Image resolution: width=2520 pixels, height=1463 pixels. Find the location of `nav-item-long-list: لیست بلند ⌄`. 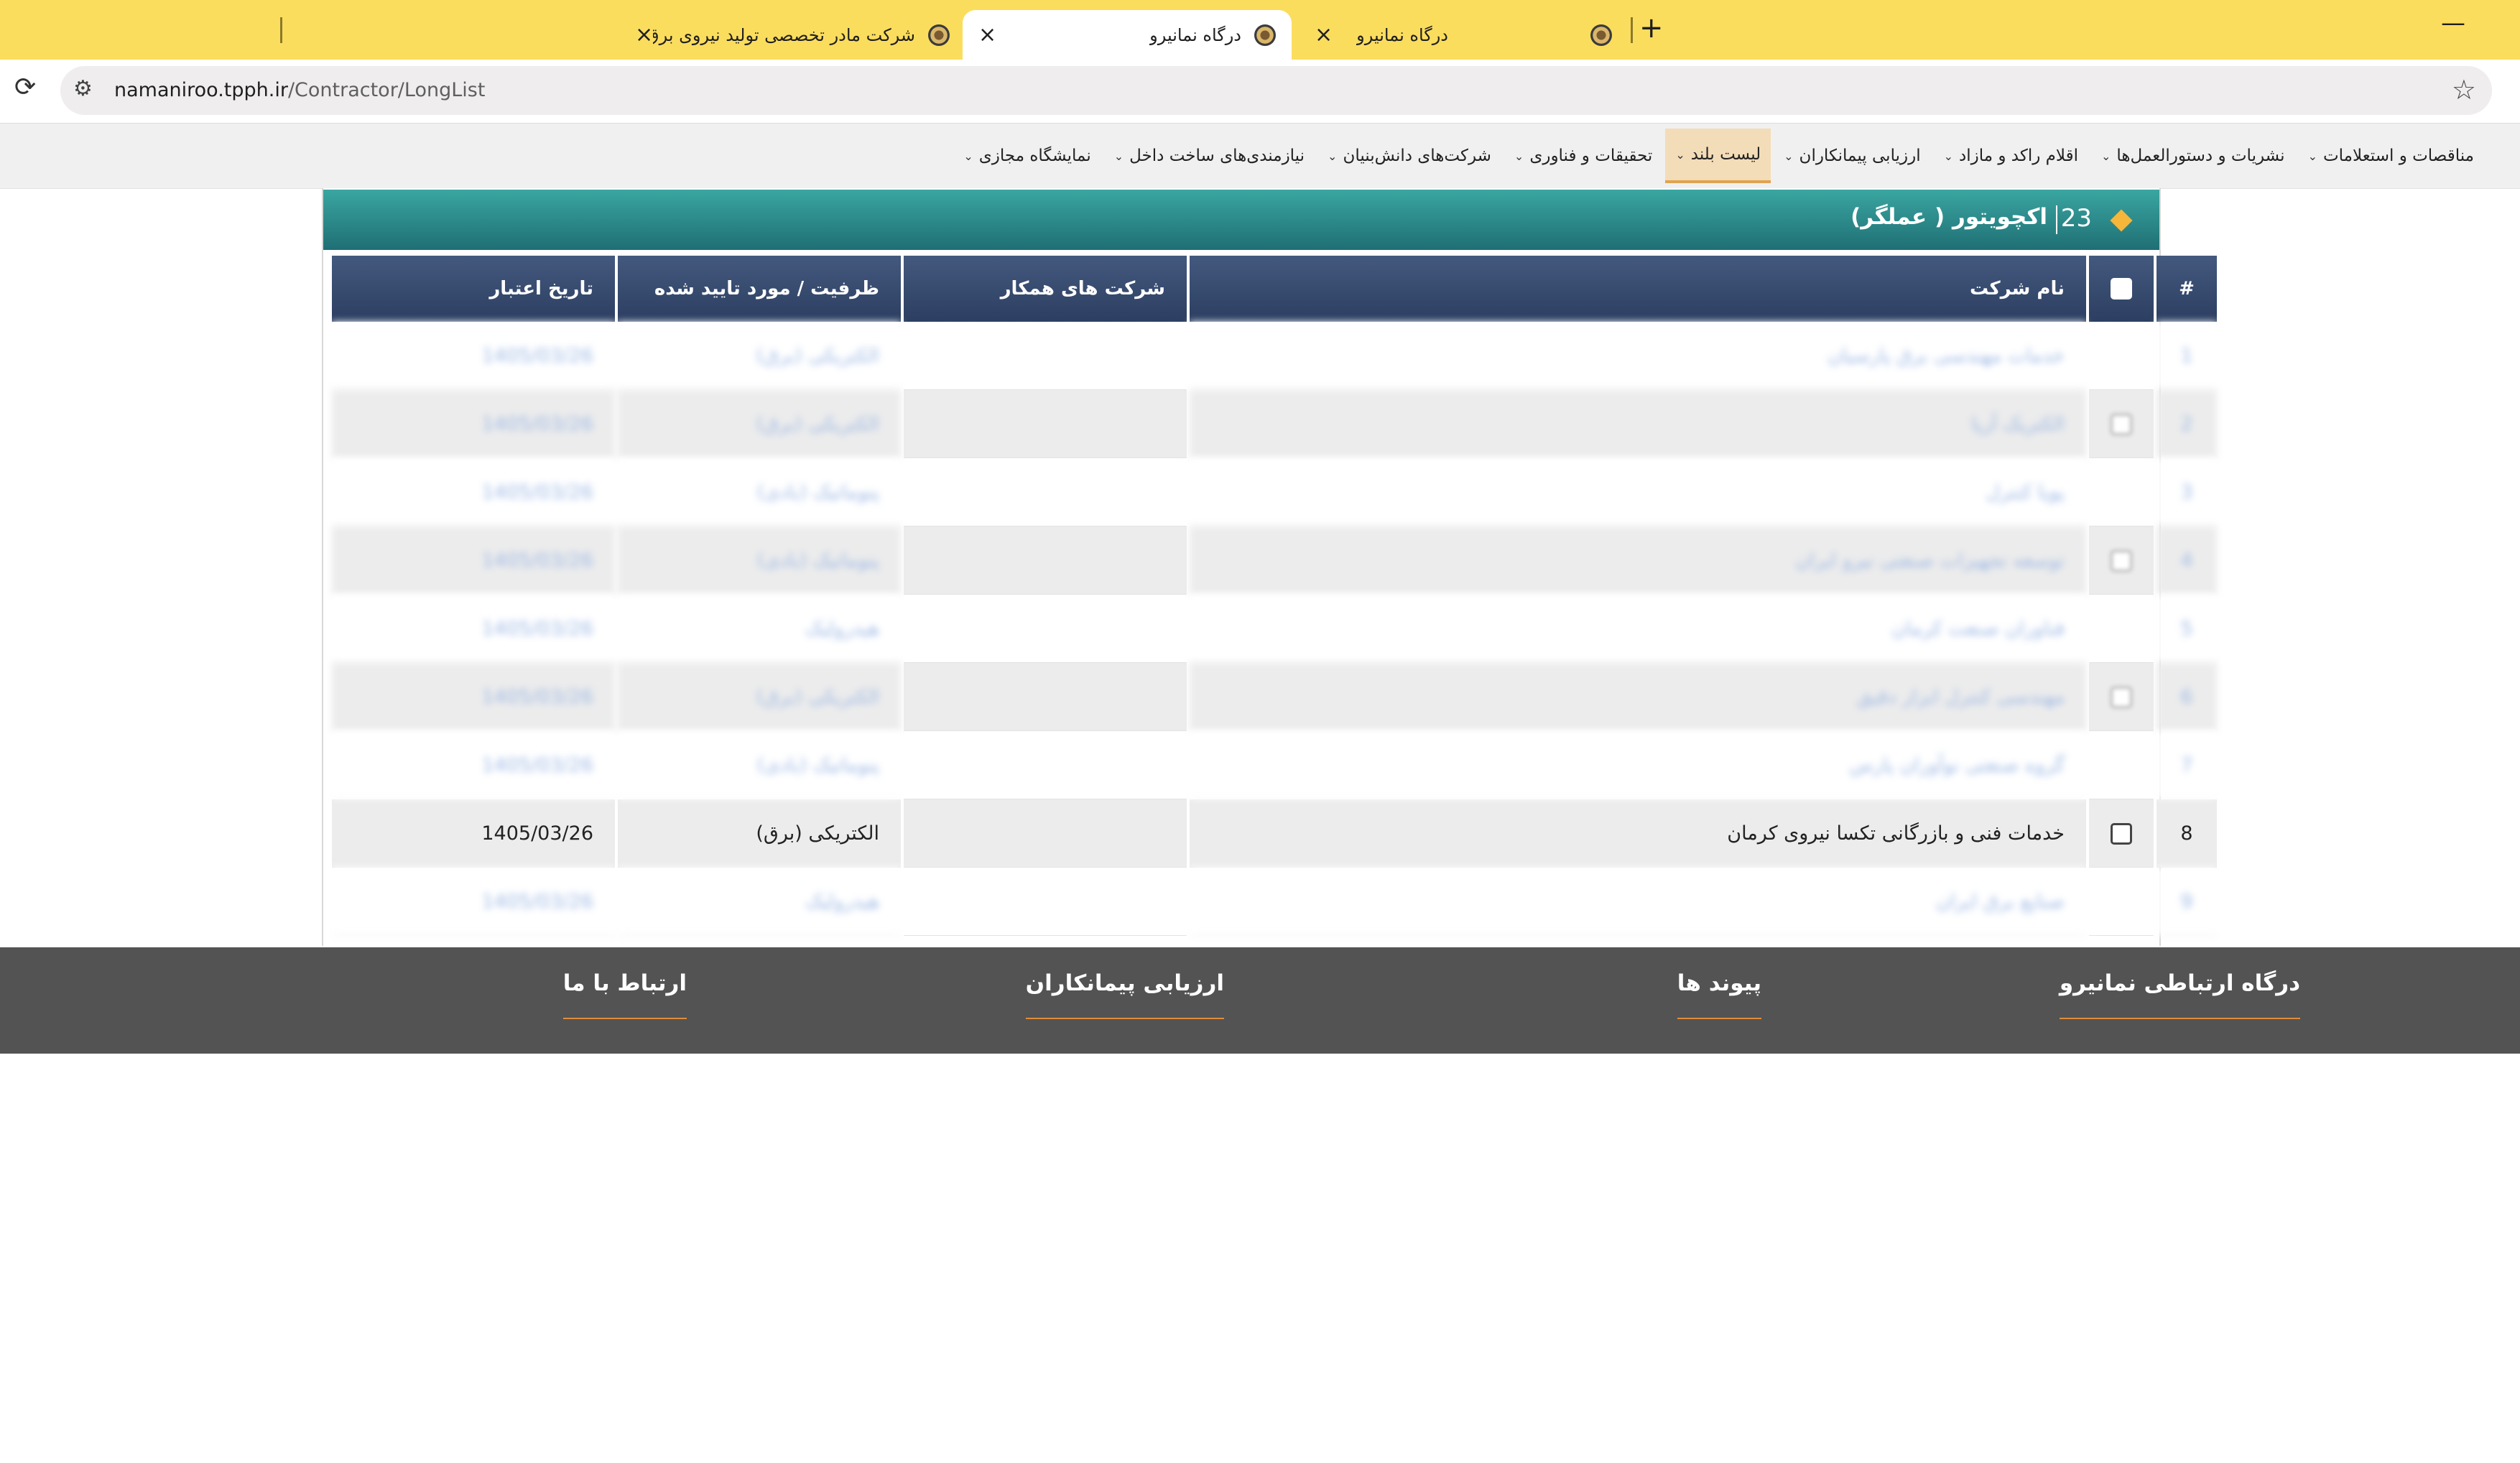

nav-item-long-list: لیست بلند ⌄ is located at coordinates (1718, 156).